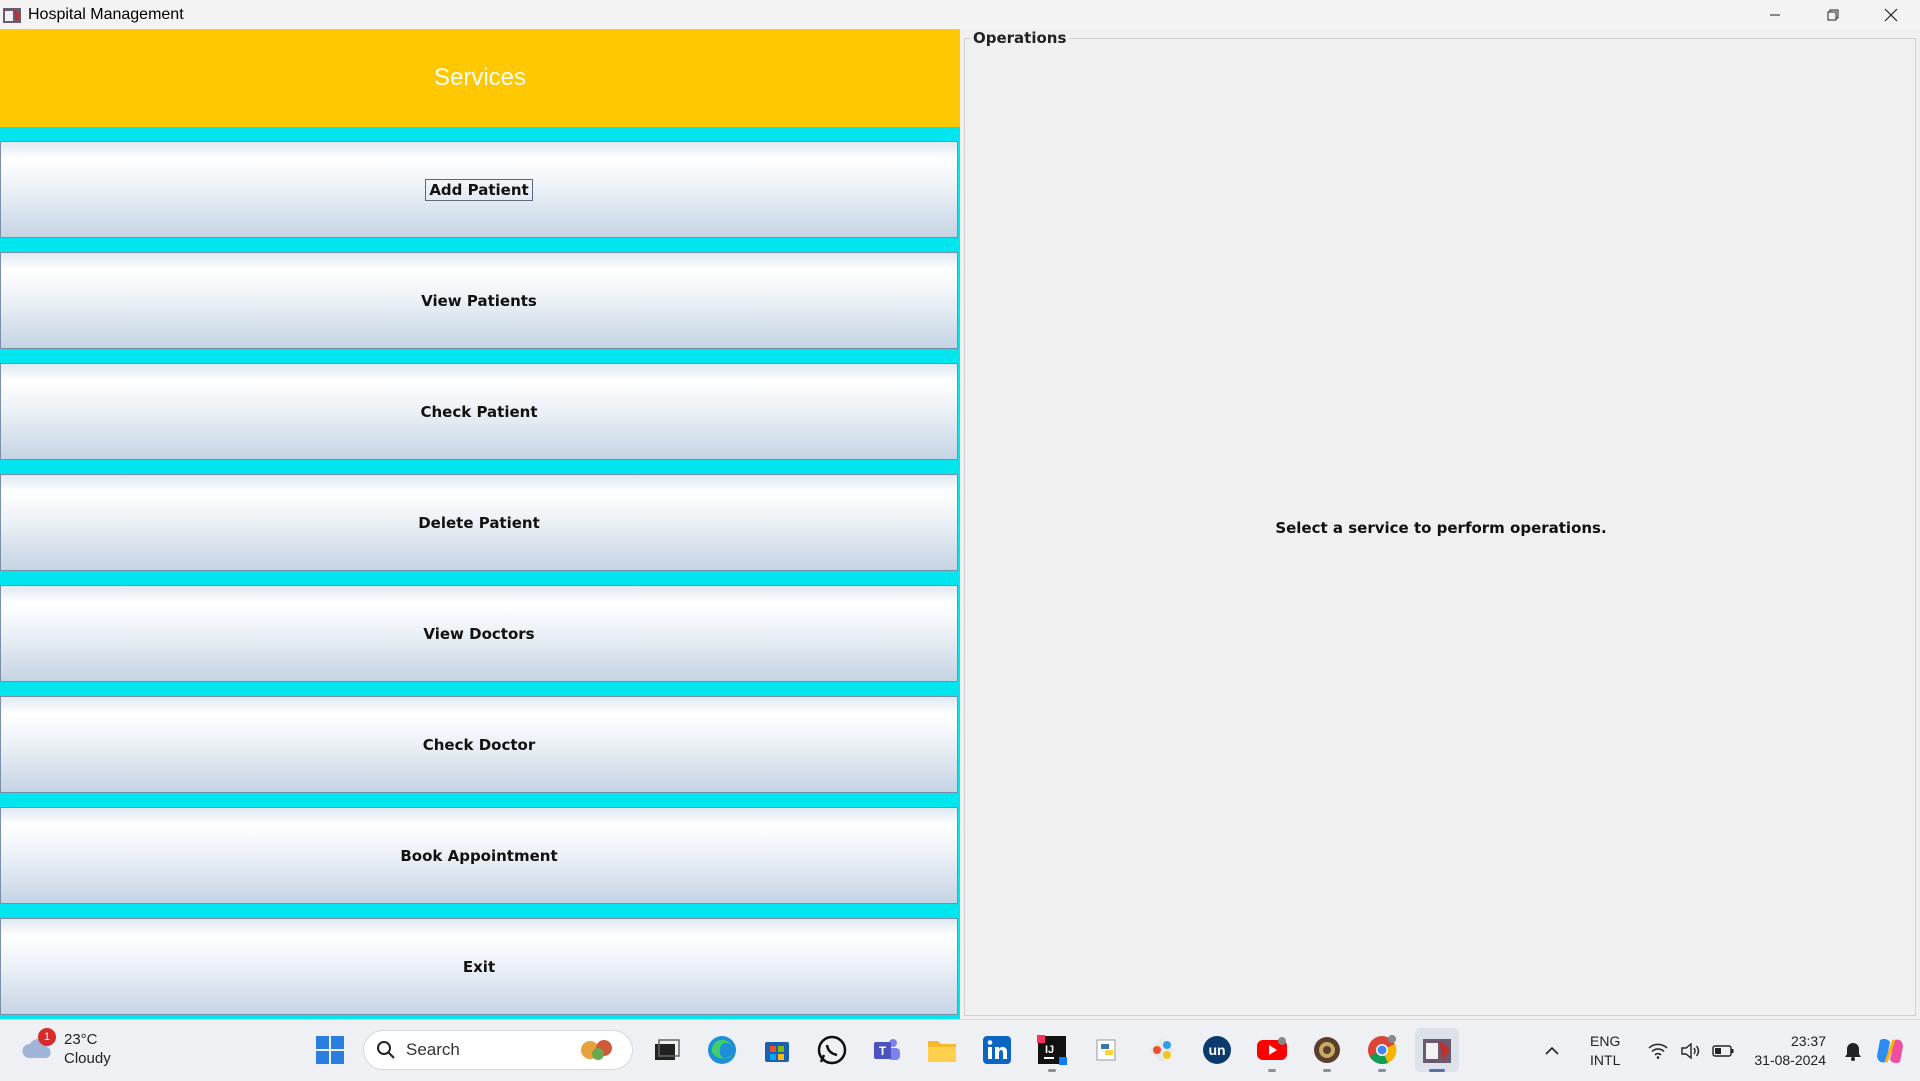 The image size is (1920, 1081). I want to click on wifi-status, so click(1658, 1051).